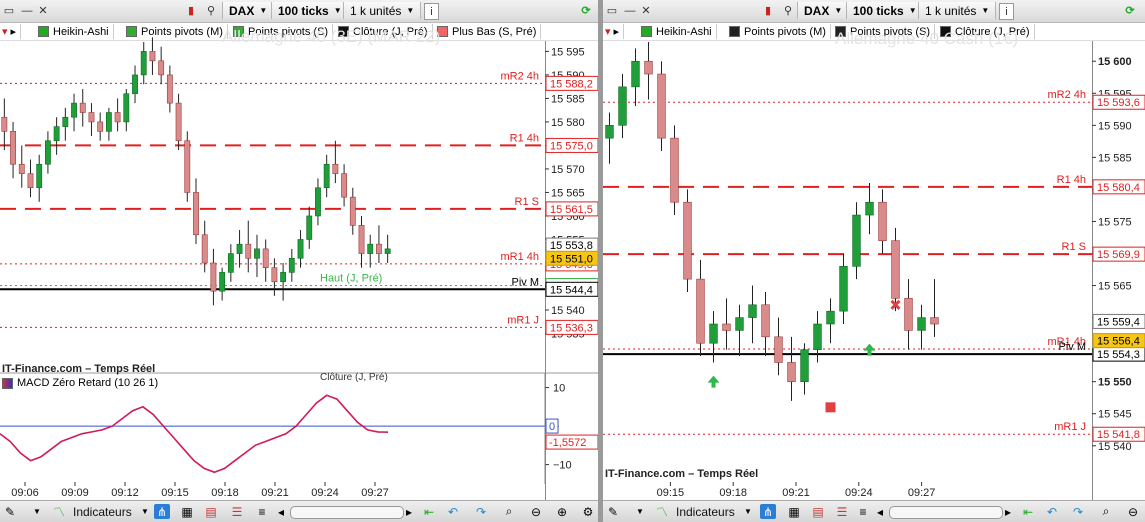 The height and width of the screenshot is (522, 1145). What do you see at coordinates (552, 427) in the screenshot?
I see `macd-zero-value: 0` at bounding box center [552, 427].